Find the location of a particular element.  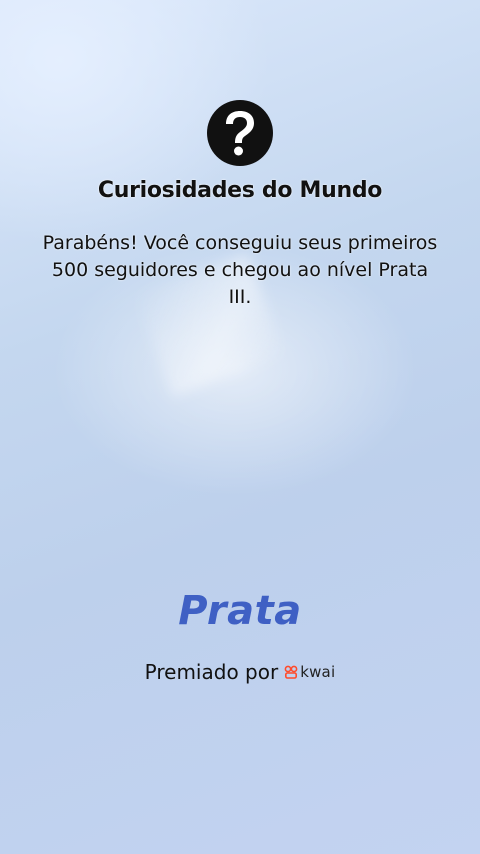

kwai-logo-icon is located at coordinates (291, 672).